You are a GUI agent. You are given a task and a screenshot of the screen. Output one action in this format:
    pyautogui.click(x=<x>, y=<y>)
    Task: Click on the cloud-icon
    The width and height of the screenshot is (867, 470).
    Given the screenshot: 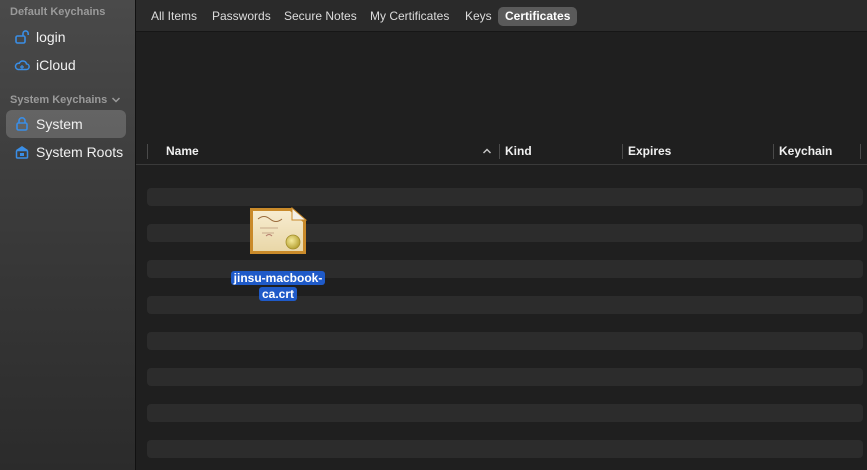 What is the action you would take?
    pyautogui.click(x=22, y=65)
    